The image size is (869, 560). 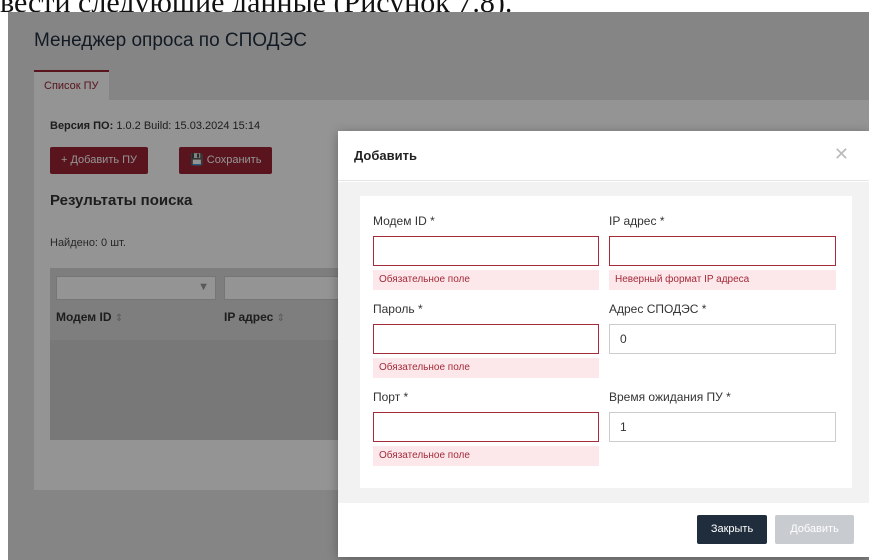 What do you see at coordinates (637, 221) in the screenshot?
I see `ip-address-label: IP адрес *` at bounding box center [637, 221].